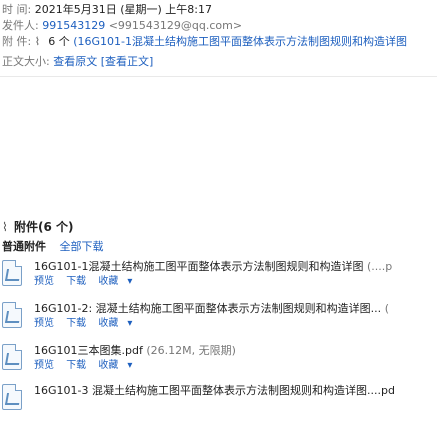  Describe the element at coordinates (191, 350) in the screenshot. I see `attachment-size: (26.12M, 无限期)` at that location.